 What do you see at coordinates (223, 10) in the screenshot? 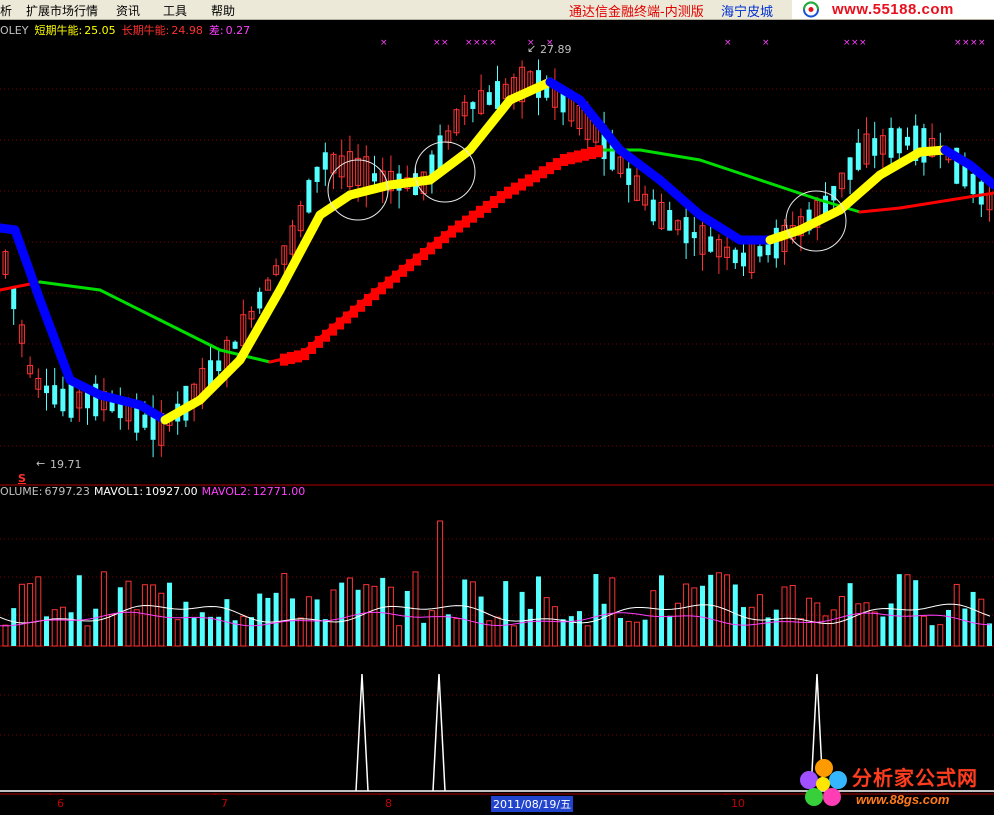
I see `menu-item-help: 帮助` at bounding box center [223, 10].